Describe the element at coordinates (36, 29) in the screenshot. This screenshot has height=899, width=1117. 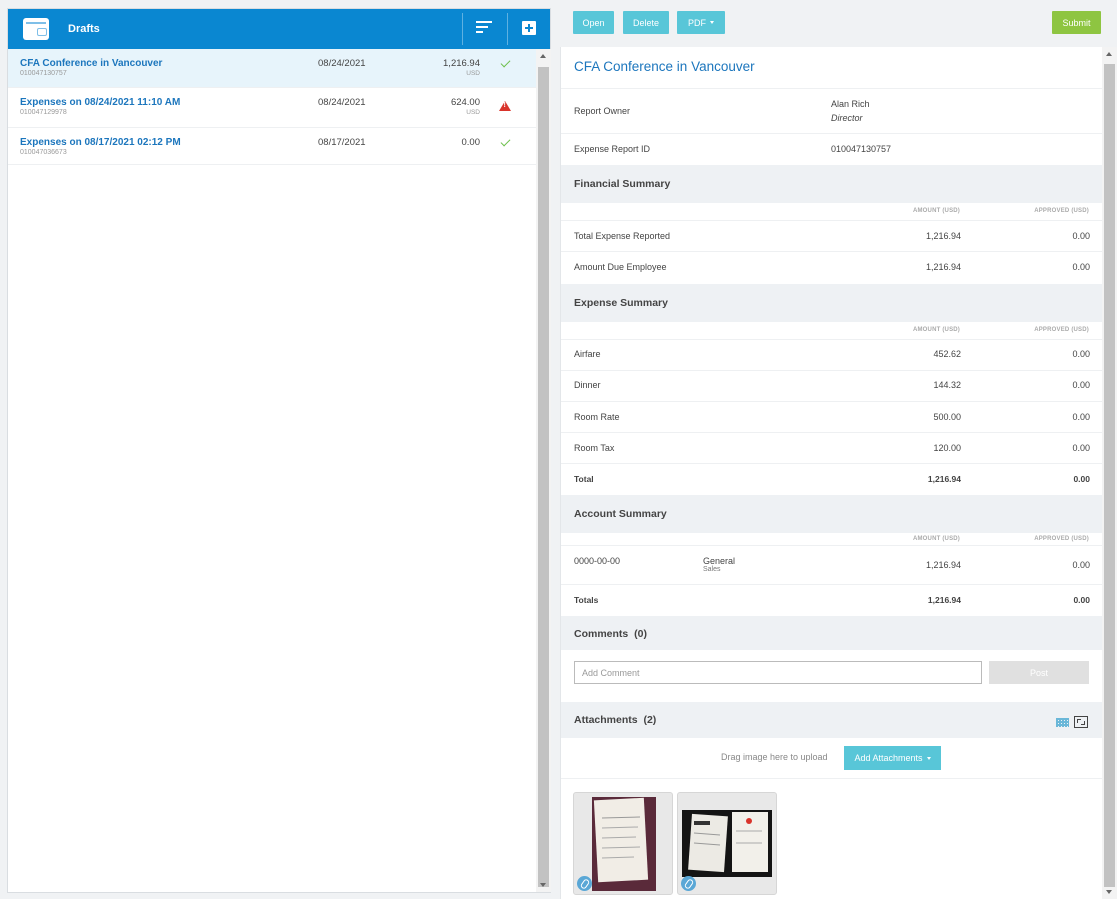
I see `wallet-icon` at that location.